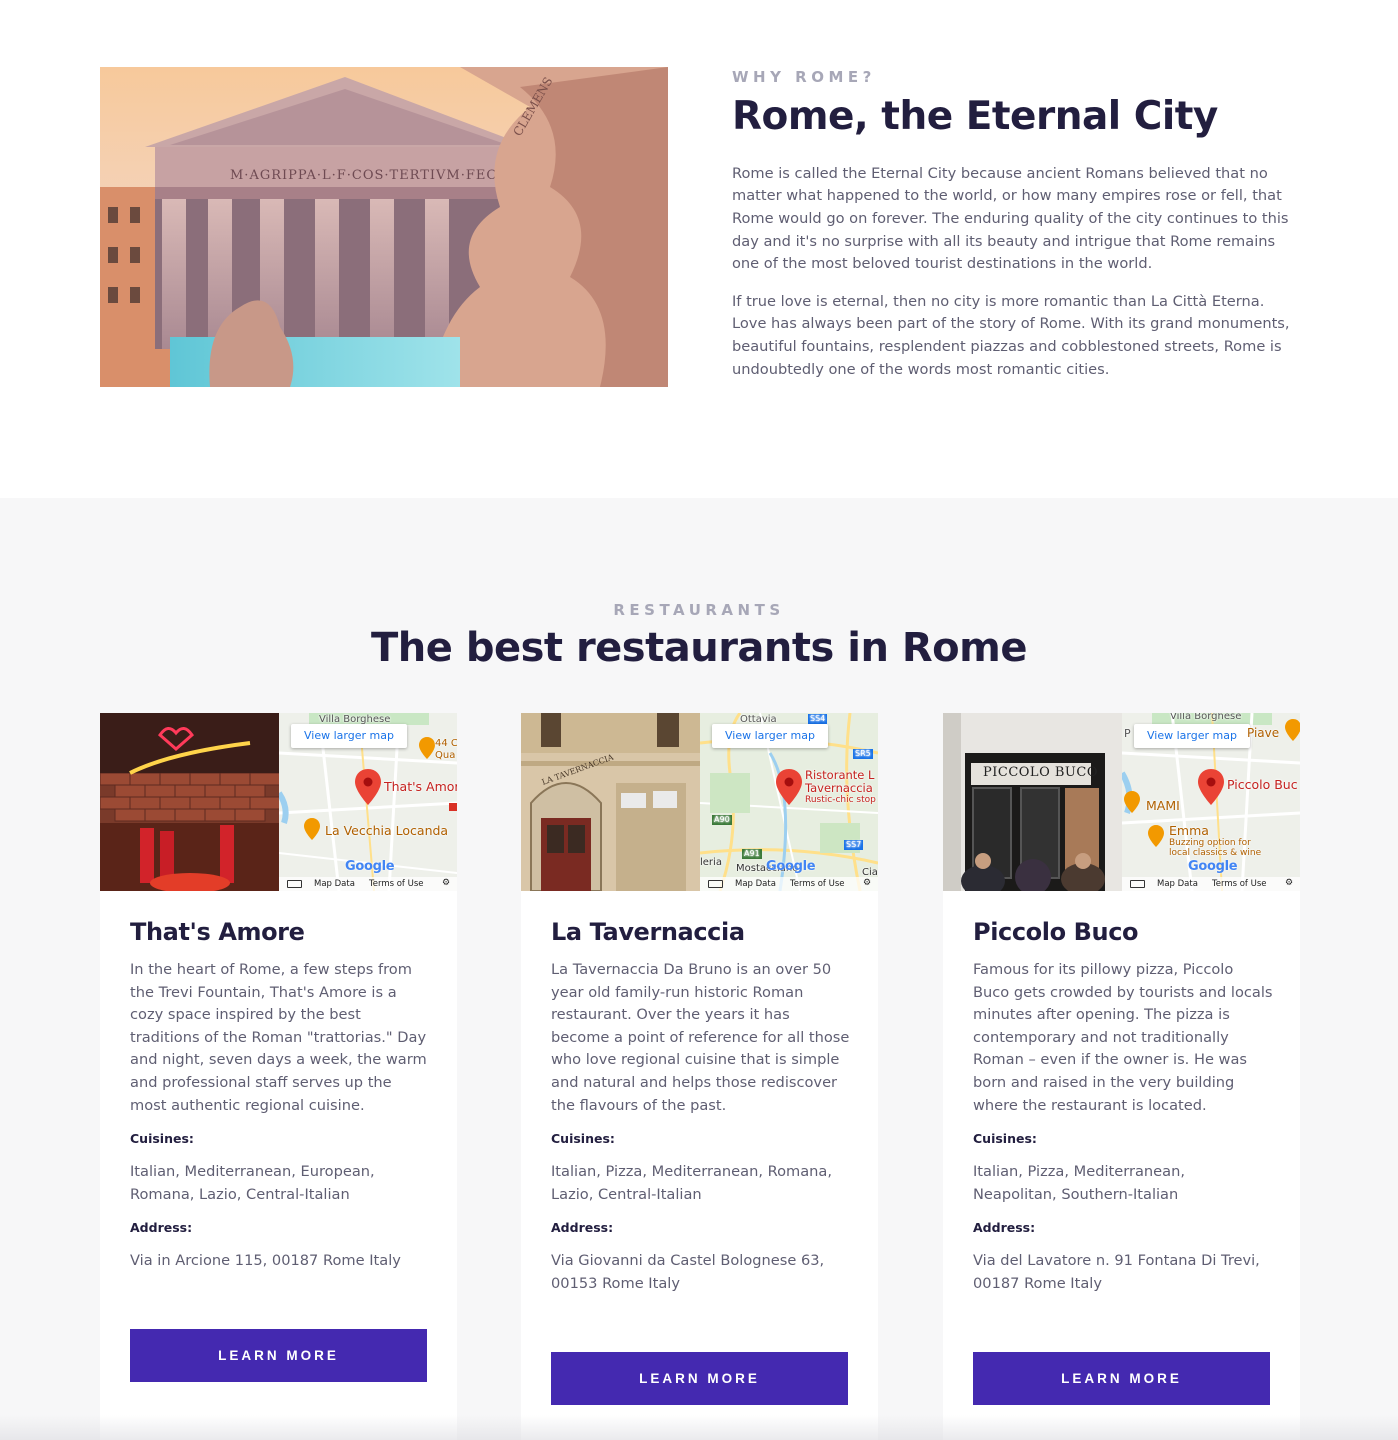  Describe the element at coordinates (699, 648) in the screenshot. I see `restaurants-title: The best restaurants in Rome` at that location.